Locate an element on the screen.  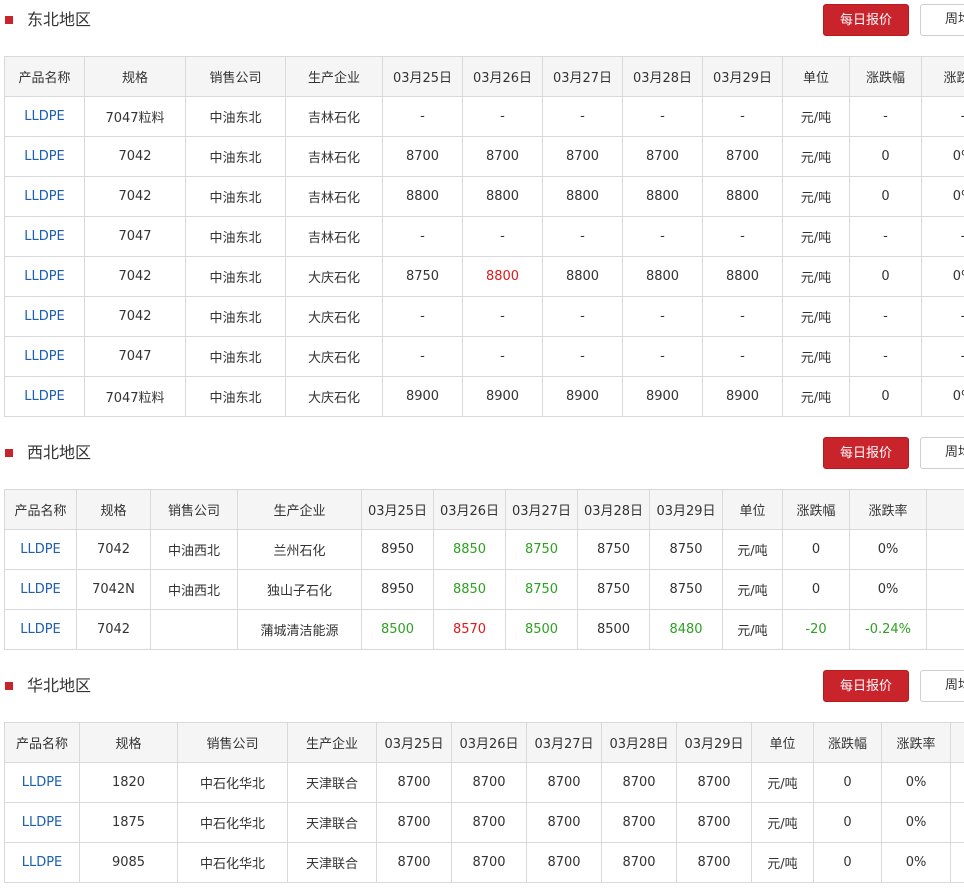
table-cell: 大庆石化 is located at coordinates (334, 356).